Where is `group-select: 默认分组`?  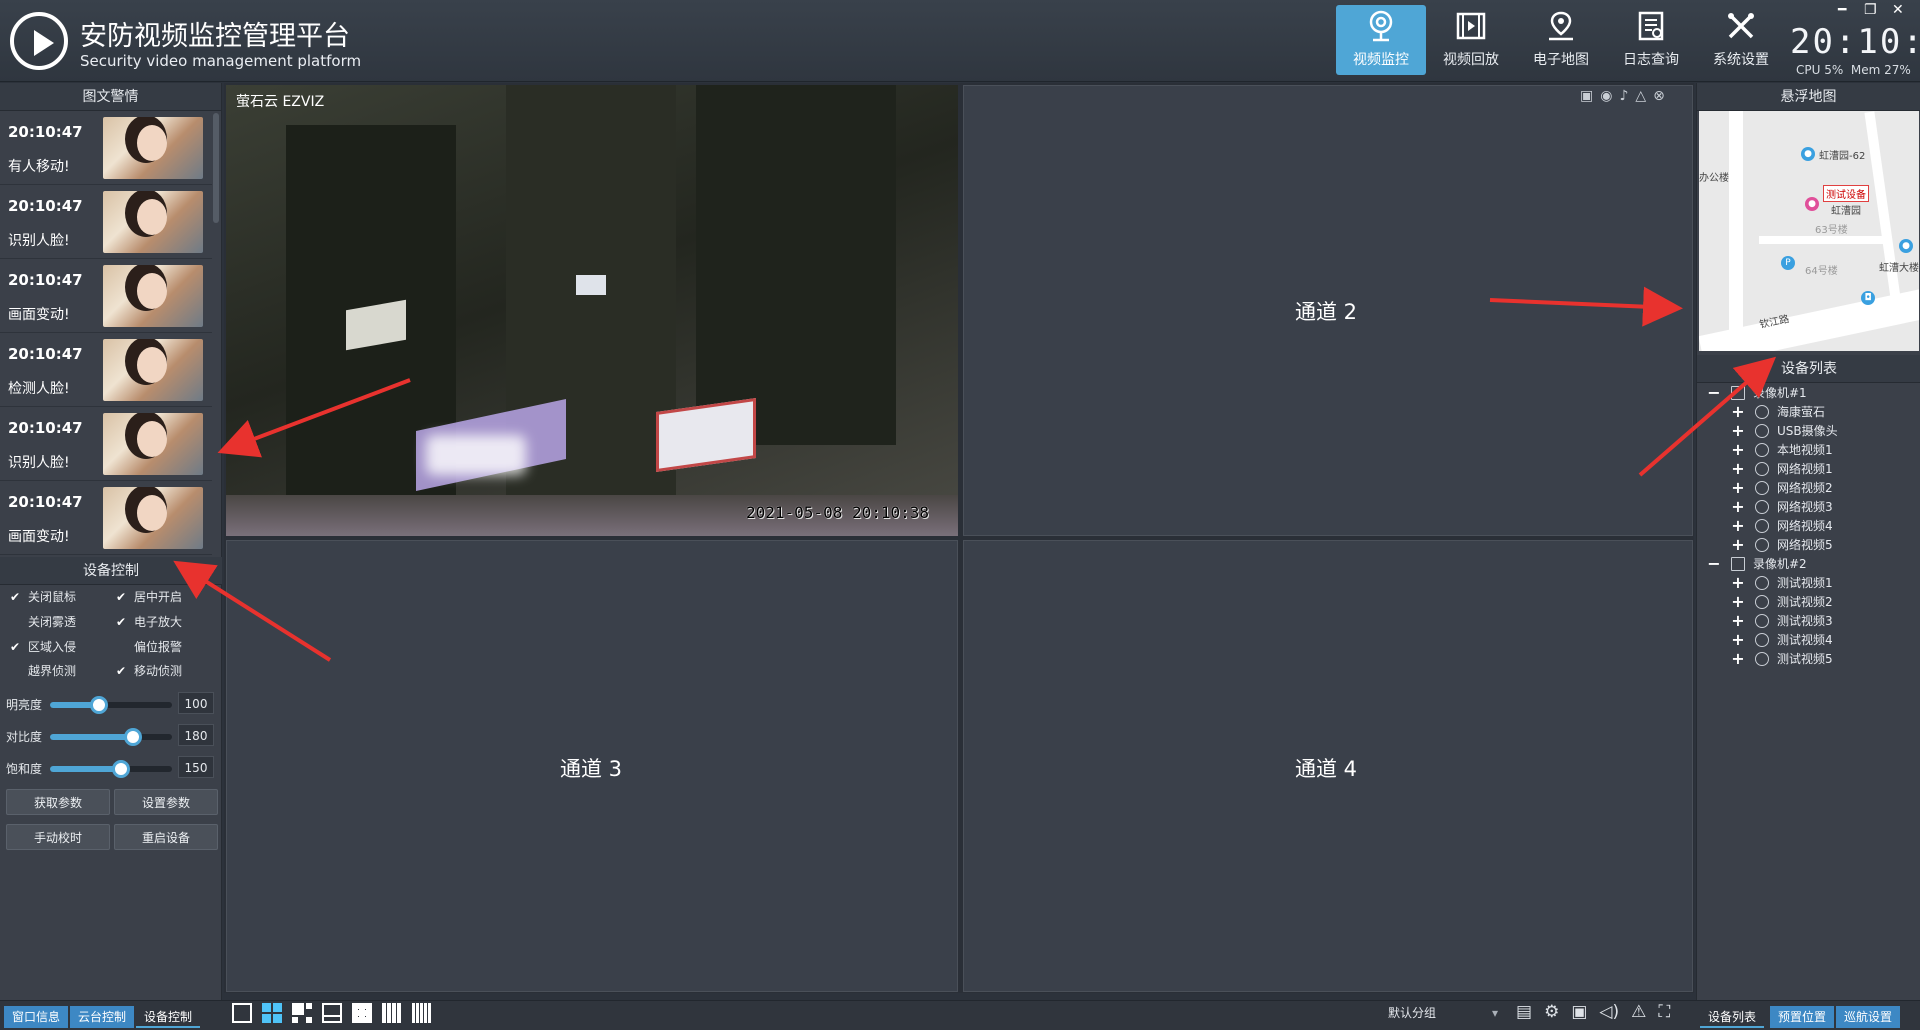
group-select: 默认分组 is located at coordinates (1442, 1013).